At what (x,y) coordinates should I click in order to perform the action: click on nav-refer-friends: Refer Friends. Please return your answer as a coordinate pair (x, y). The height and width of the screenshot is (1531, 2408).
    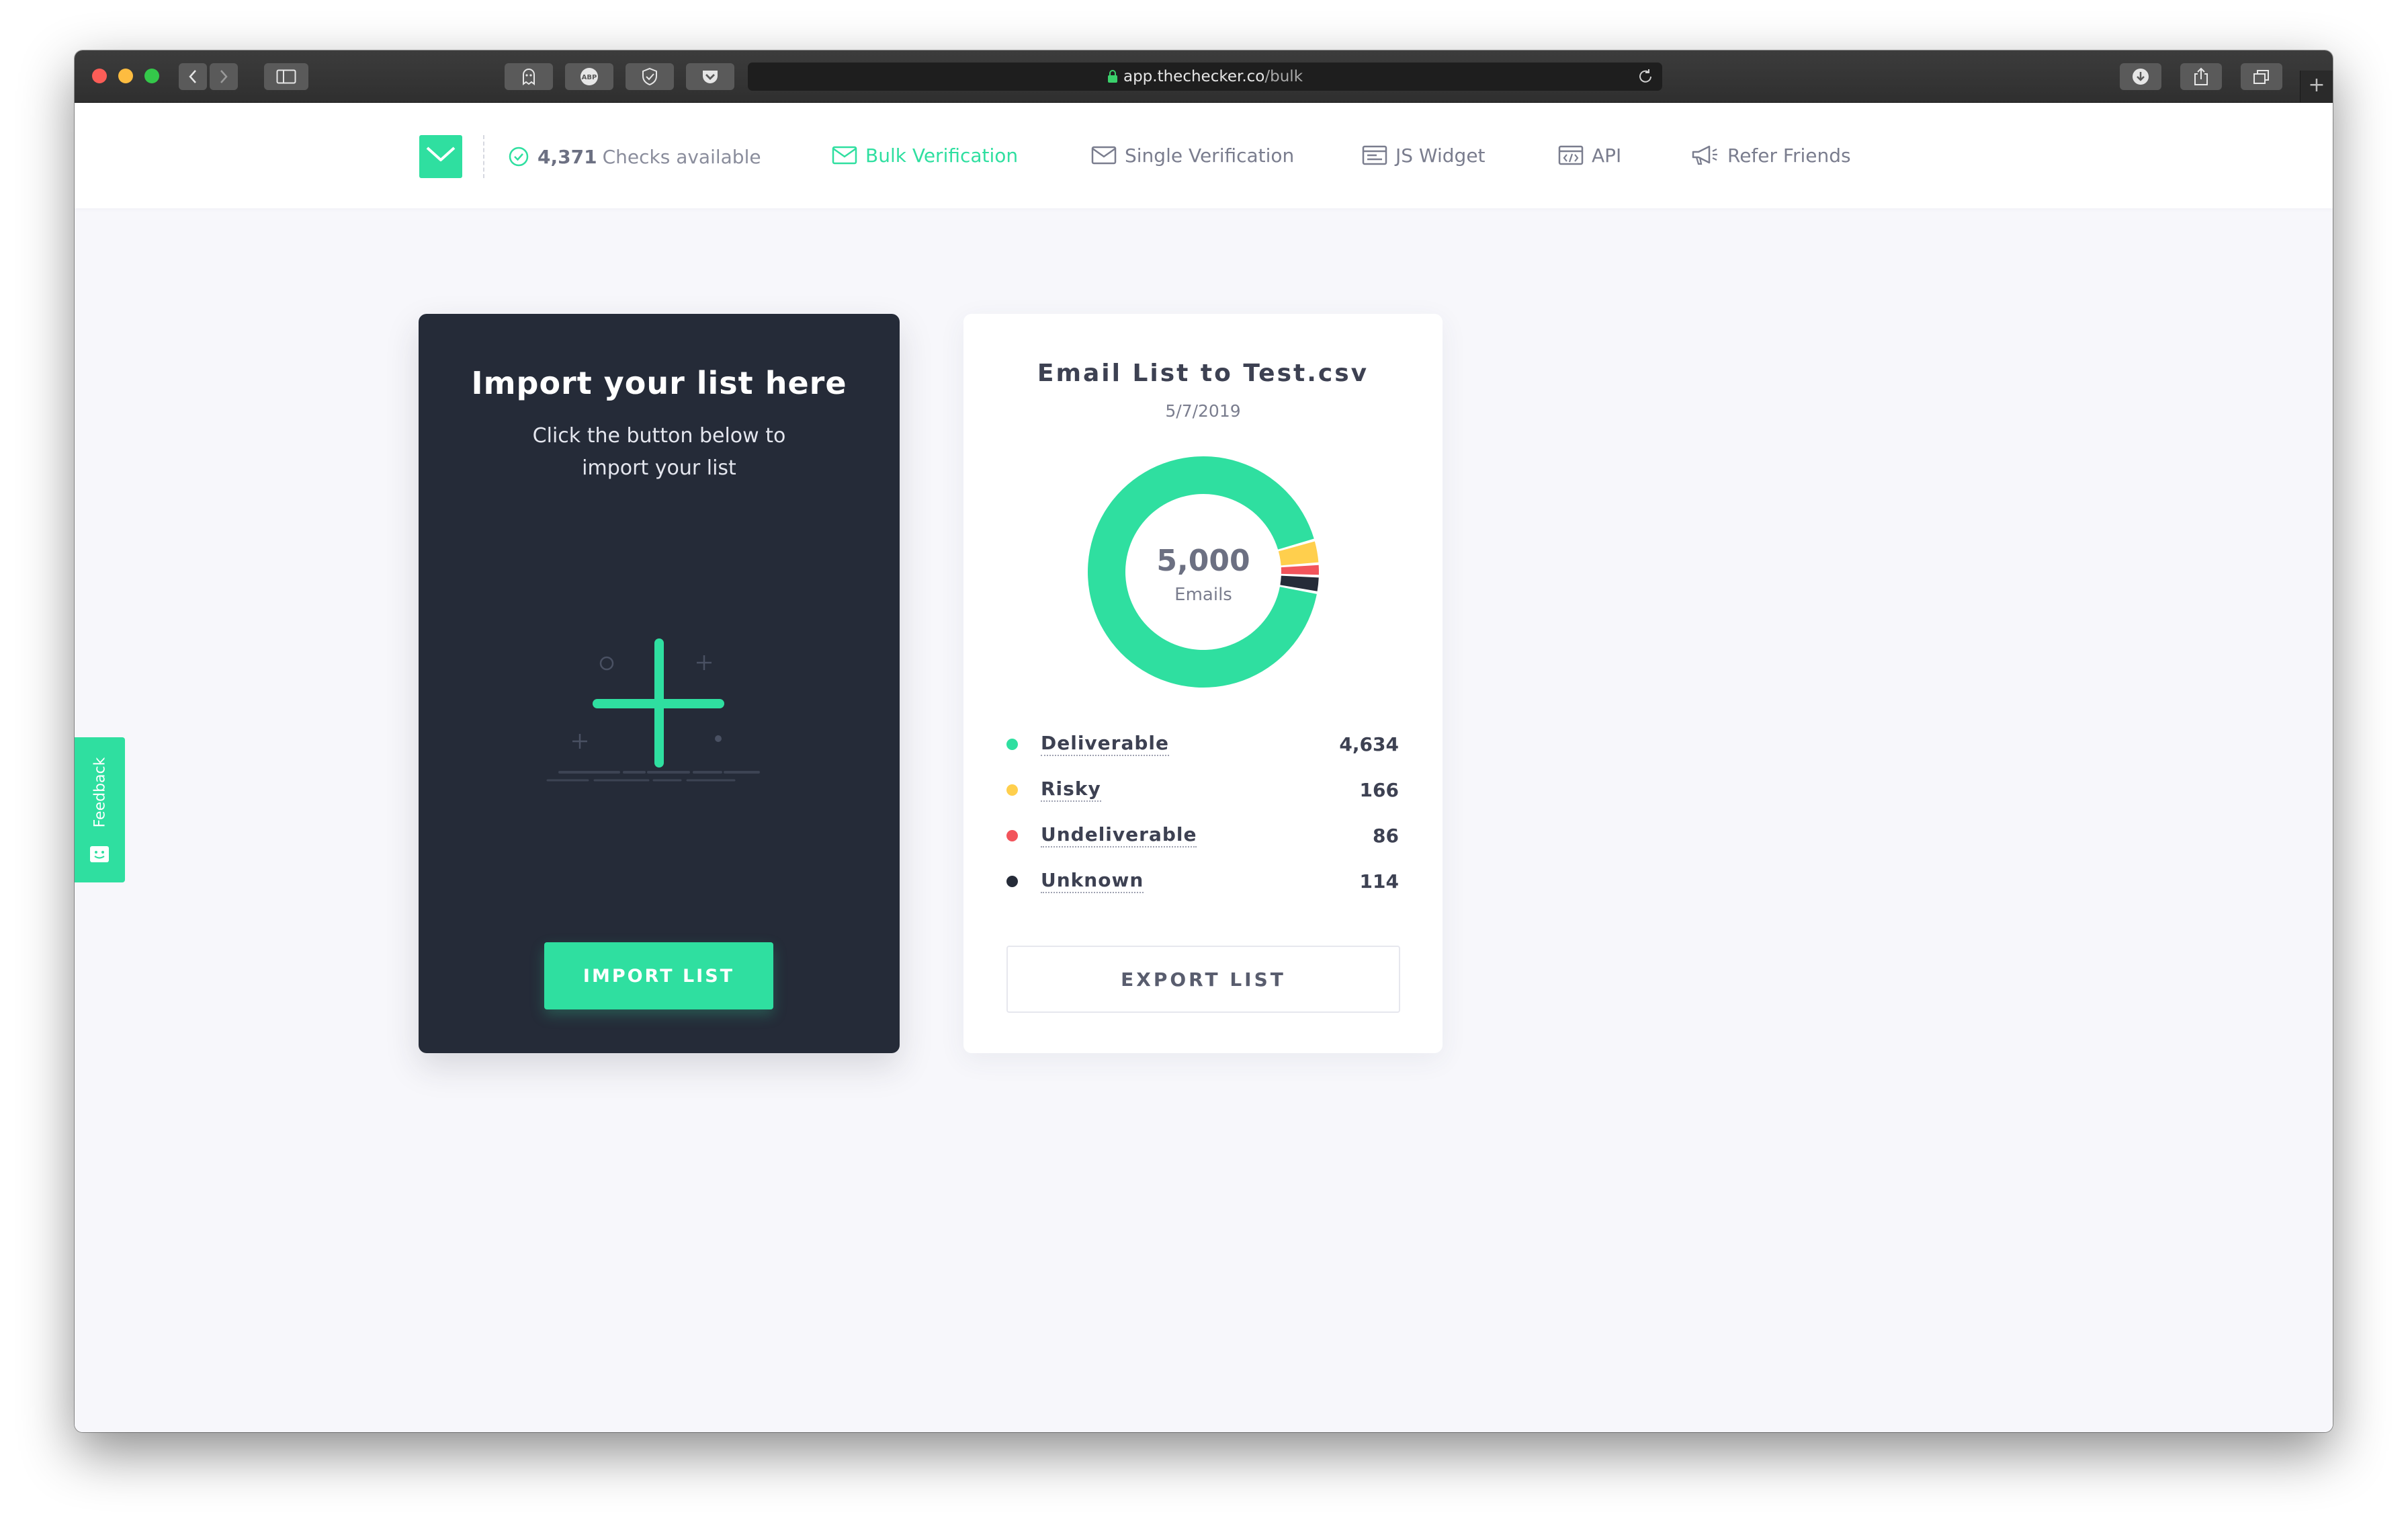
    Looking at the image, I should click on (1771, 155).